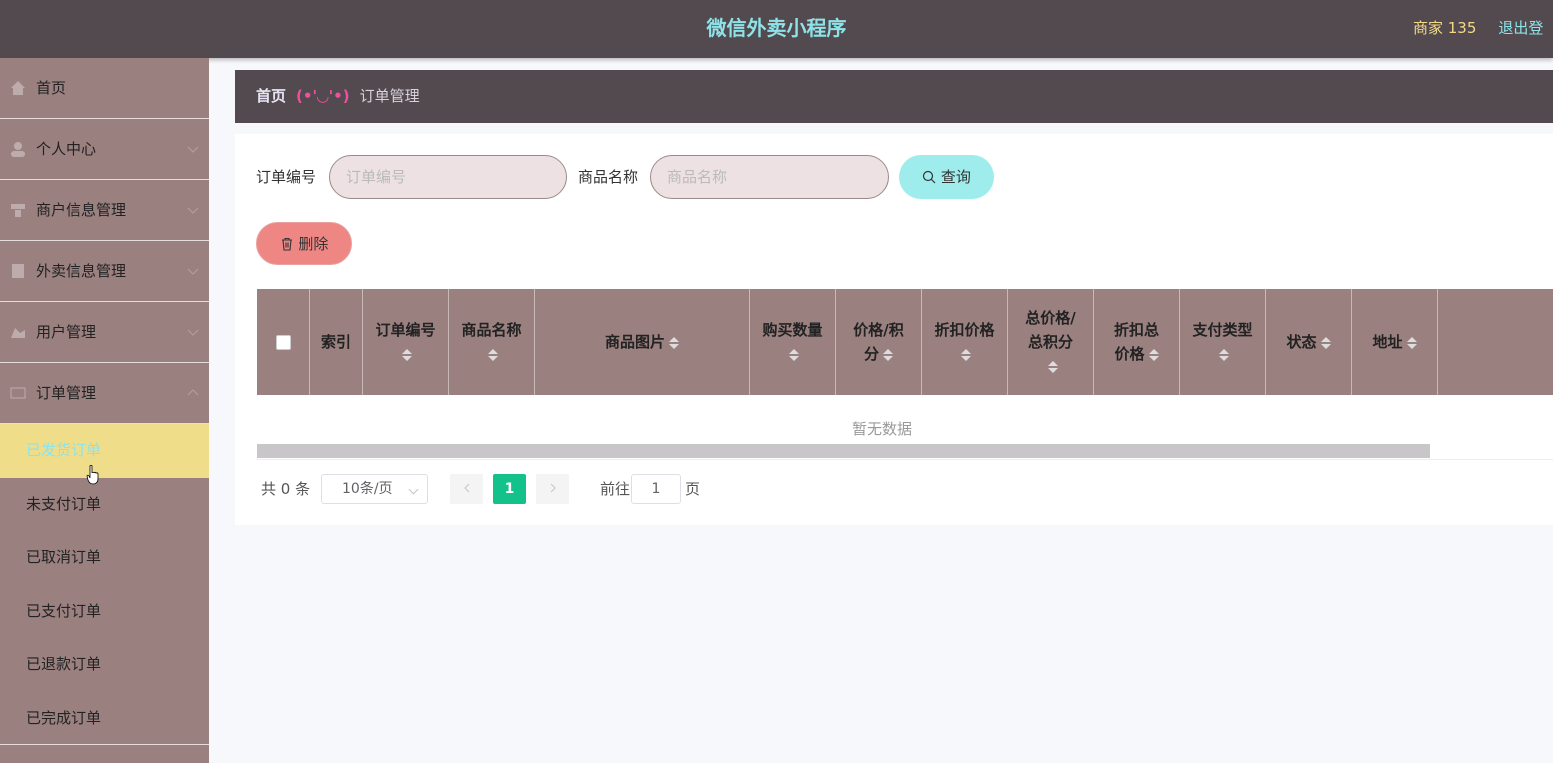  I want to click on prev-page-button, so click(466, 489).